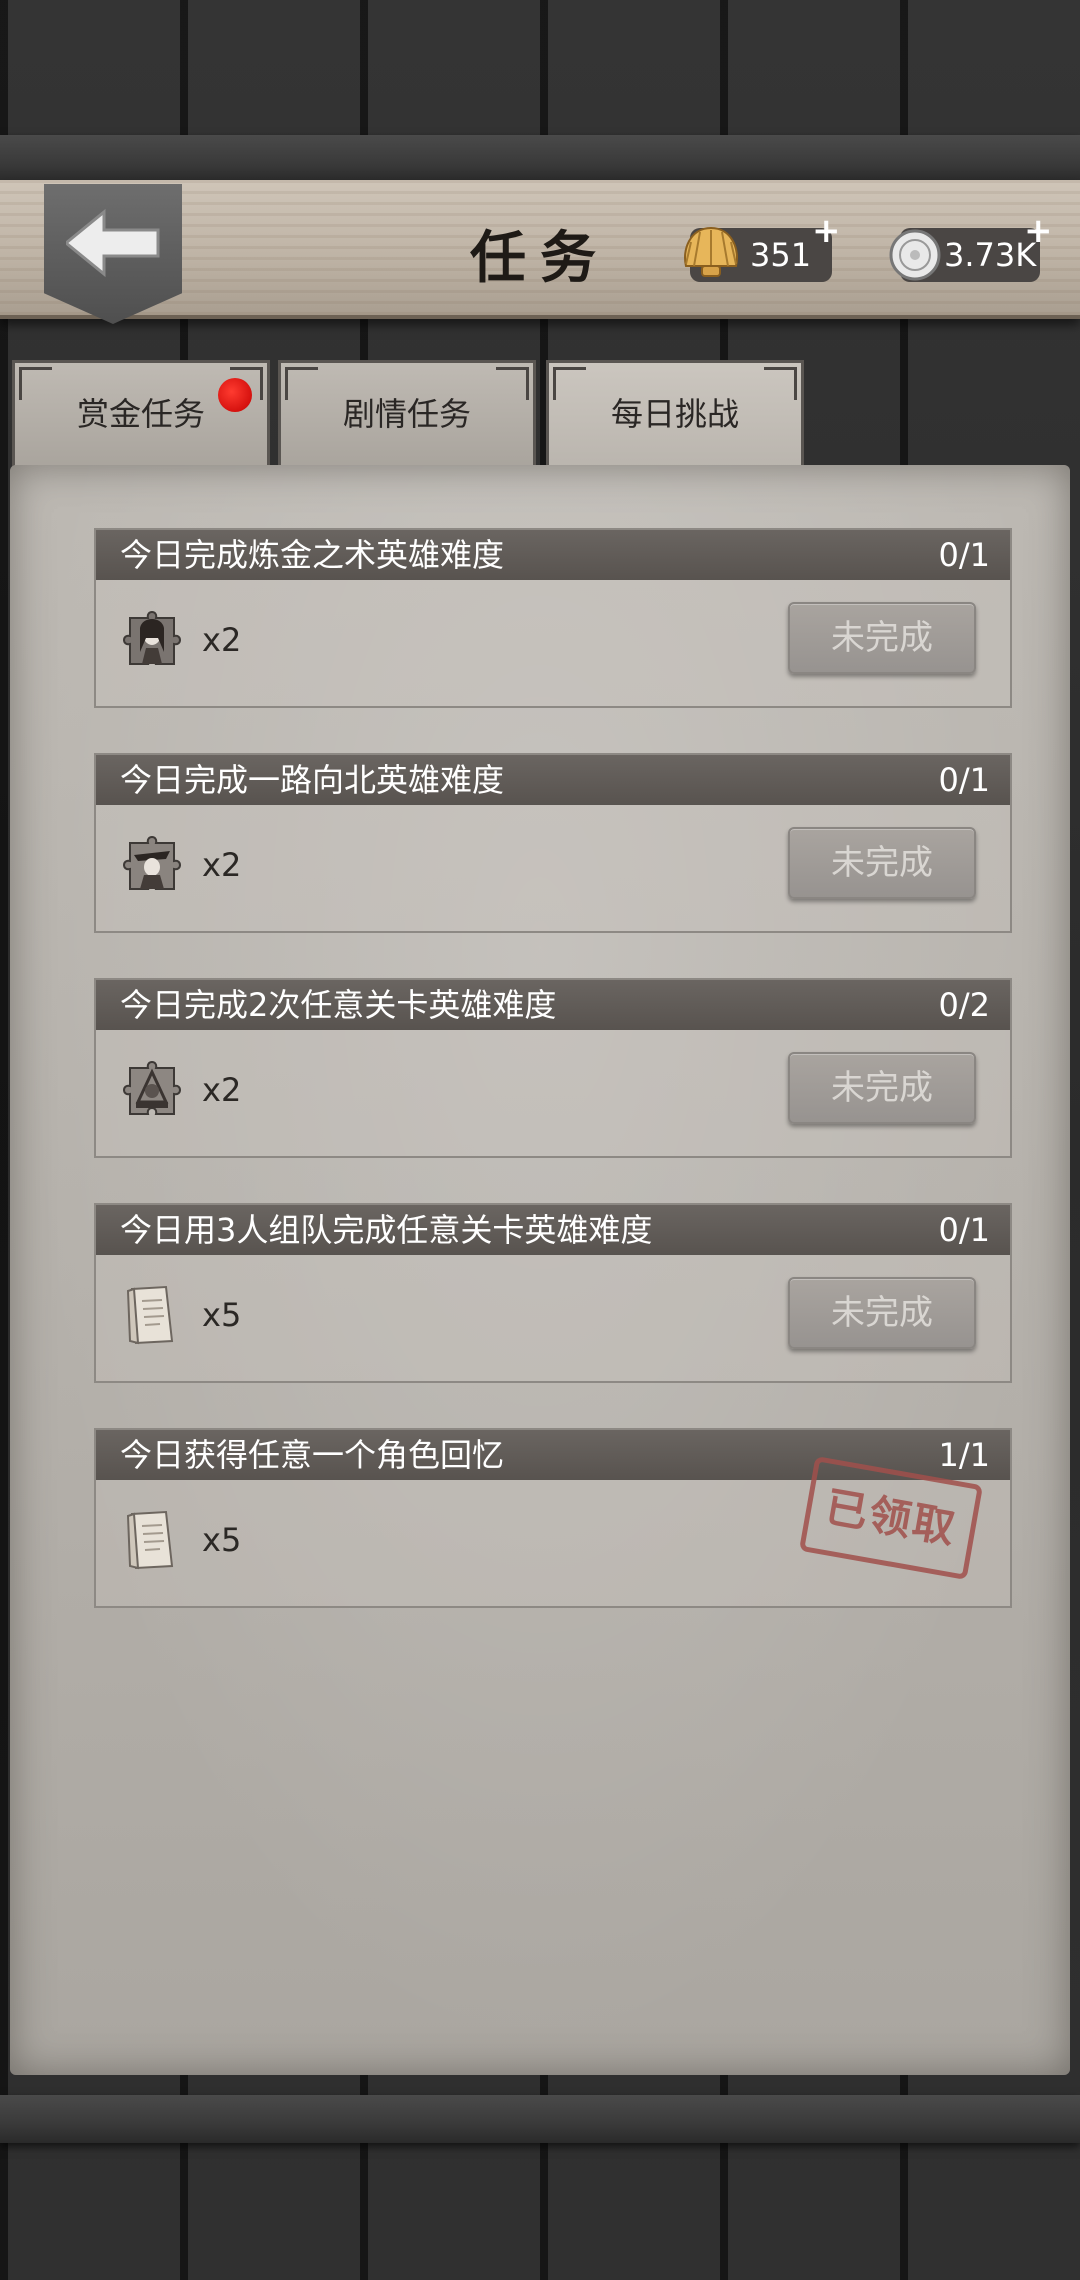  What do you see at coordinates (113, 243) in the screenshot?
I see `arrow-left-icon` at bounding box center [113, 243].